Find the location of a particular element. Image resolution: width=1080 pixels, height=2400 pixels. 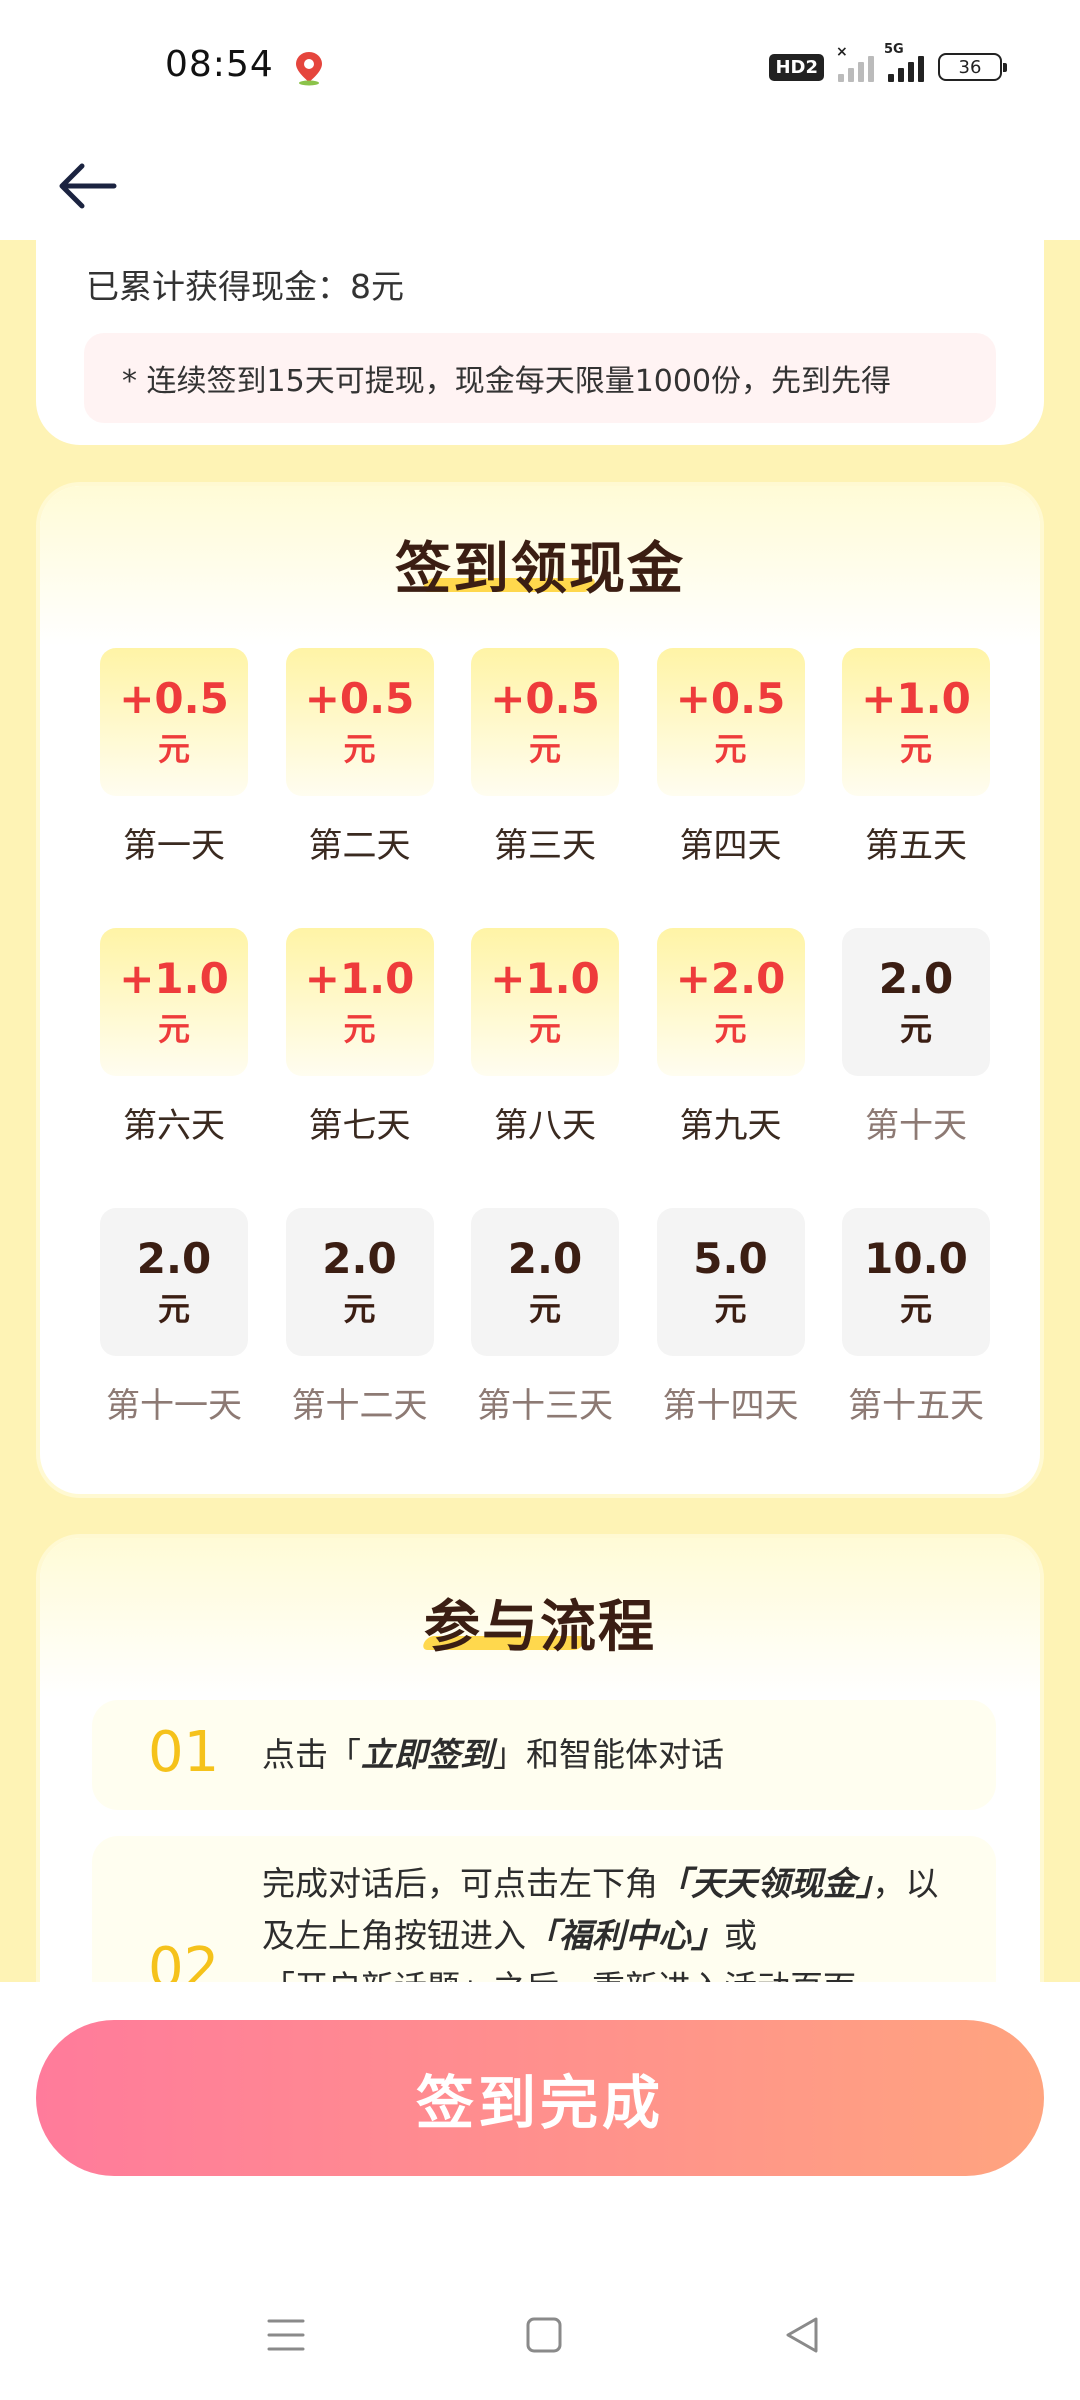

home-square-icon is located at coordinates (544, 2335).